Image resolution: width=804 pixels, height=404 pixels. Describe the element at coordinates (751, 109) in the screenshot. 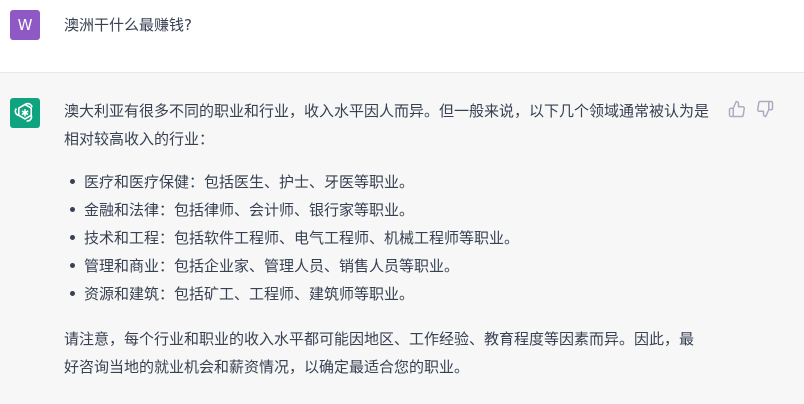

I see `feedback-buttons` at that location.